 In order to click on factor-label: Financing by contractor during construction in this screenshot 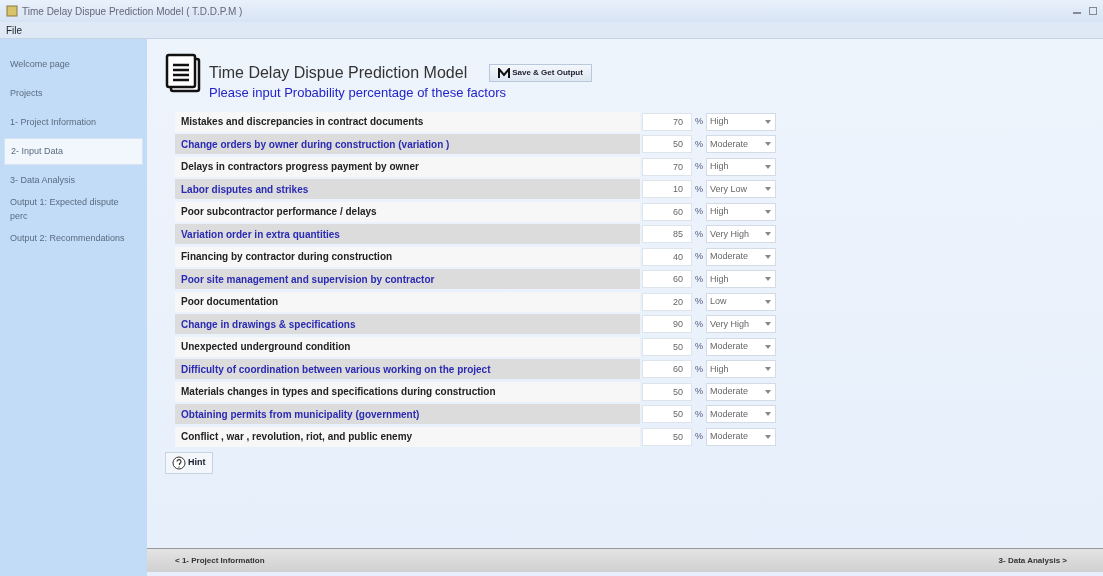, I will do `click(407, 256)`.